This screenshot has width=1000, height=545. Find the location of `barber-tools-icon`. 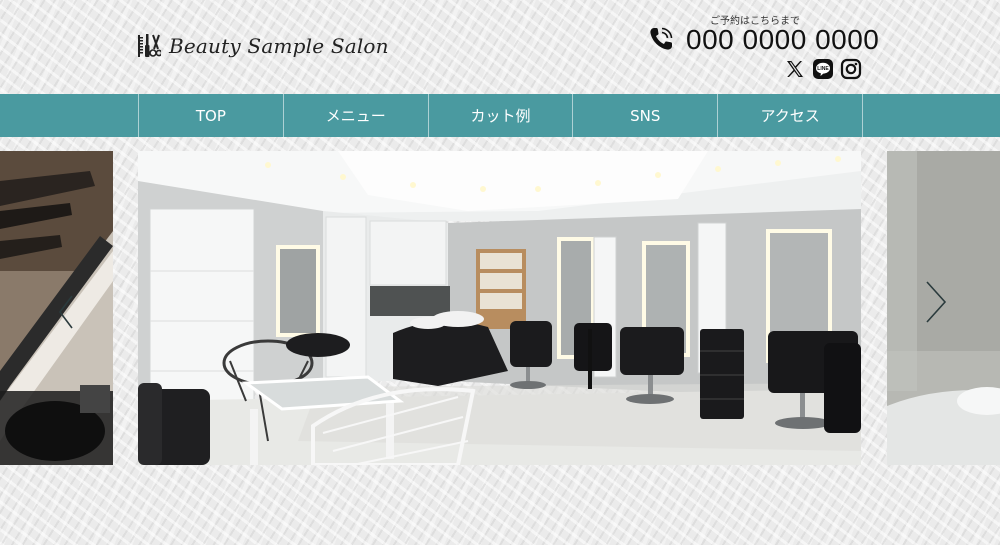

barber-tools-icon is located at coordinates (149, 45).